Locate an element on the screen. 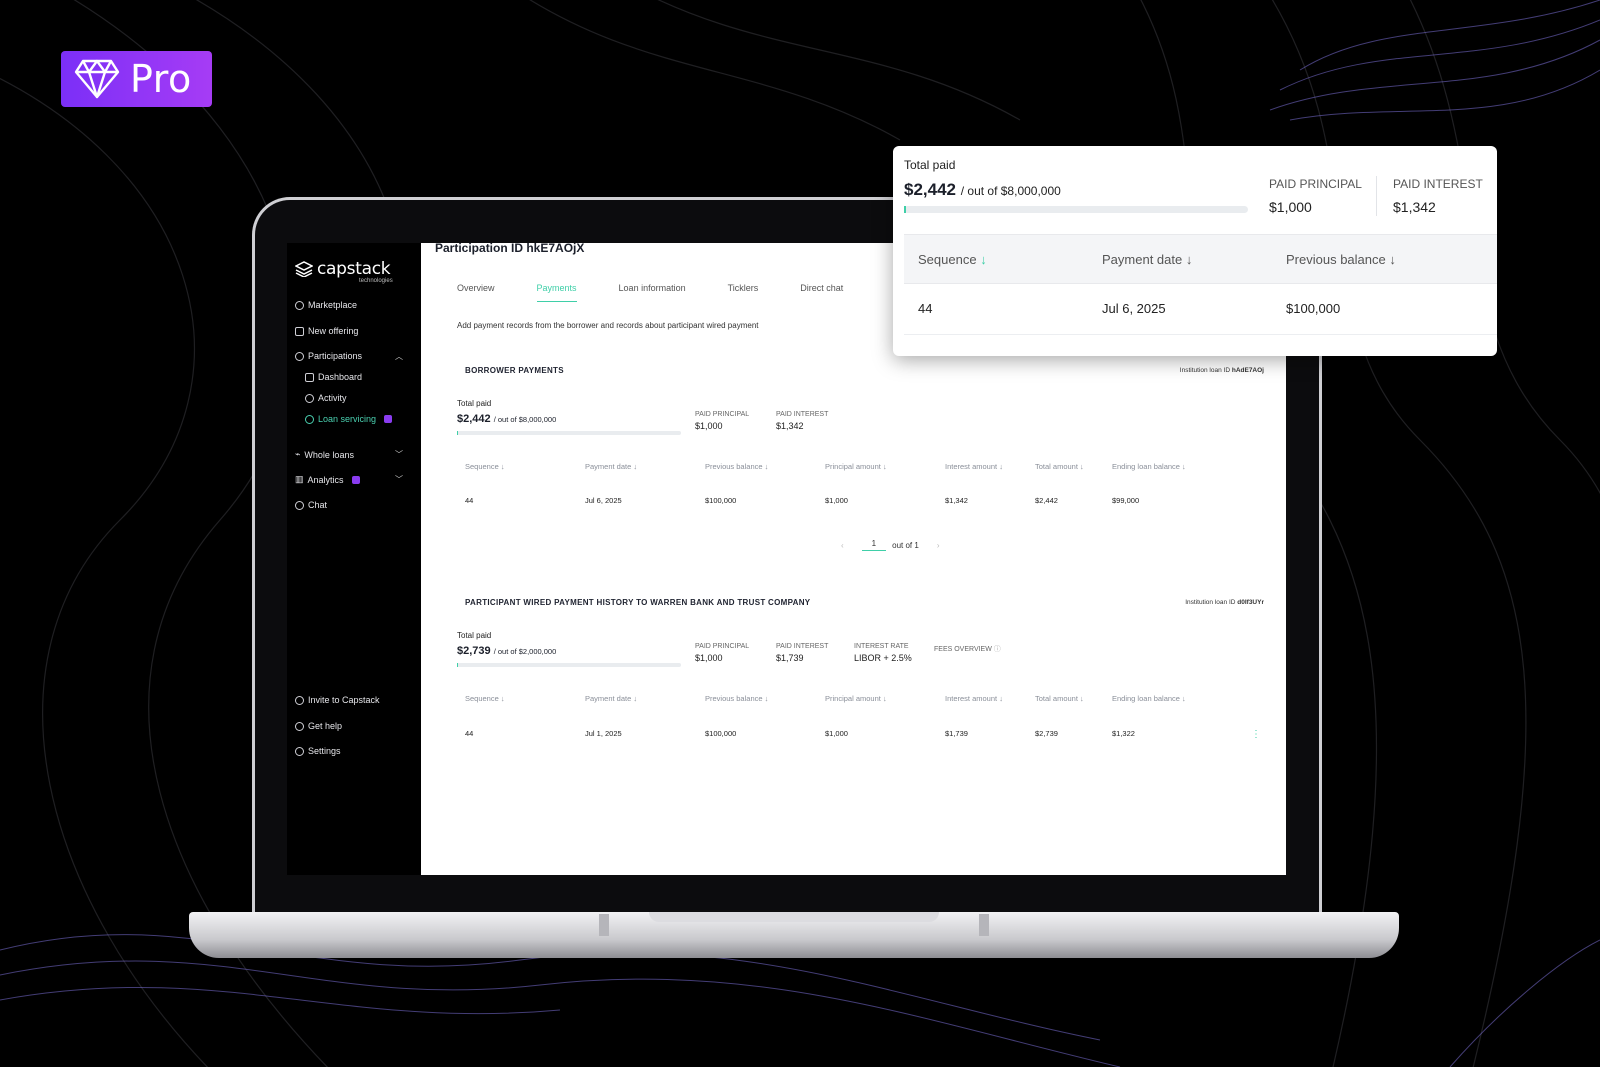  table-cell: Jul 6, 2025 is located at coordinates (1134, 308).